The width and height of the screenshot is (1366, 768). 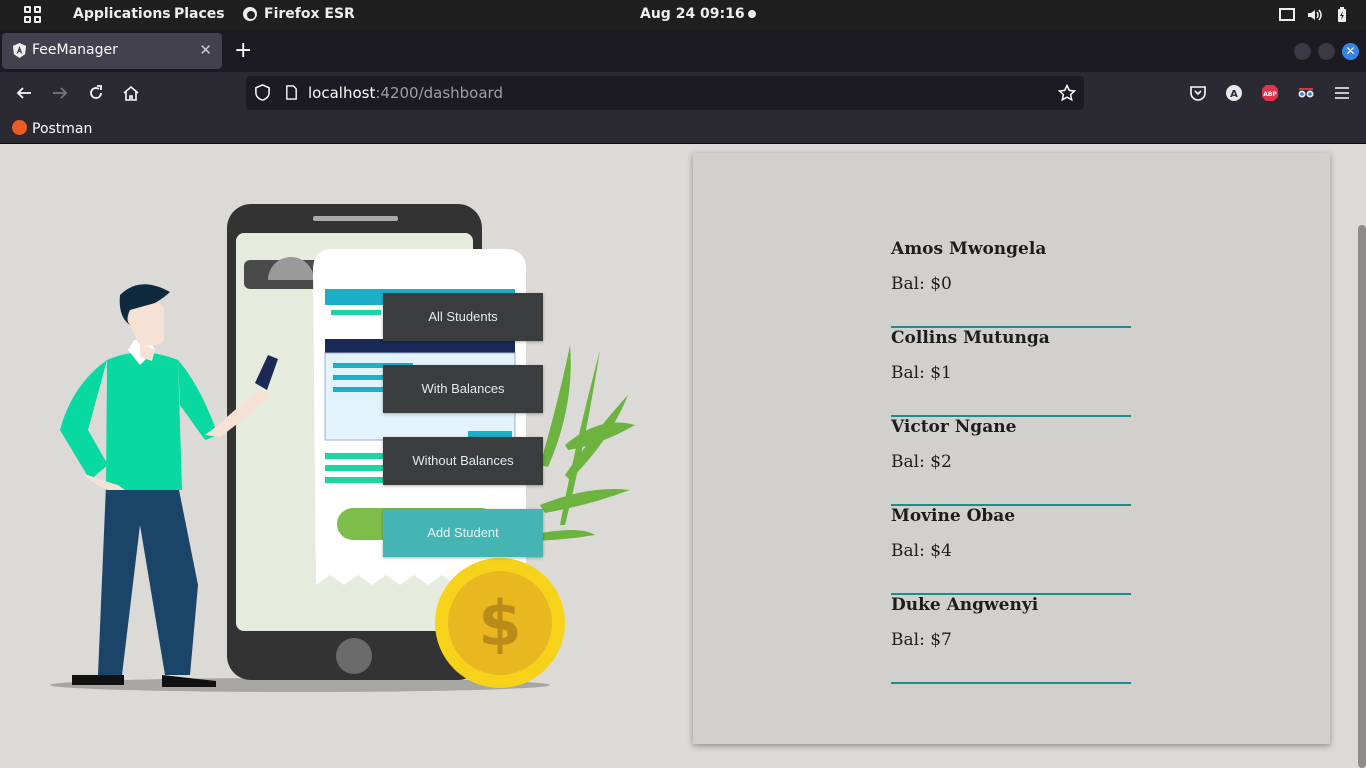 I want to click on url-host: localhost, so click(x=342, y=93).